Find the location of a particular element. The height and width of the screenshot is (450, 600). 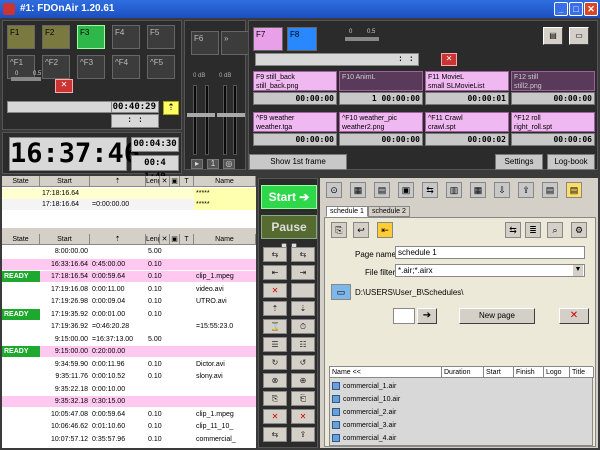

fkey-ctrl-f4: ^F4 is located at coordinates (126, 67).